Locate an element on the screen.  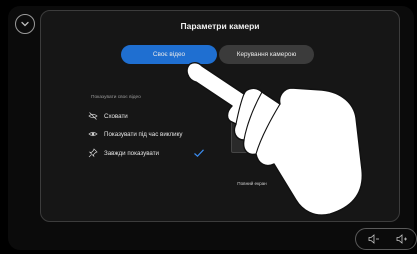
eye-icon is located at coordinates (93, 134).